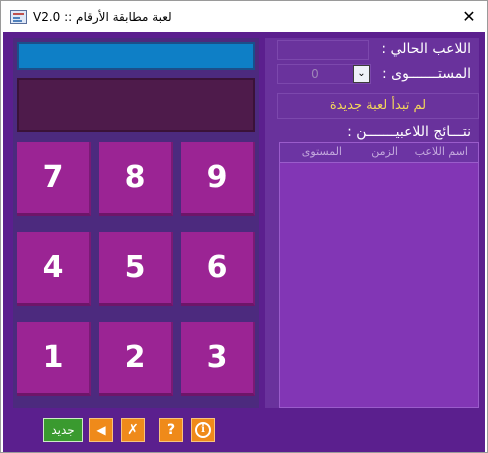 The image size is (488, 453). I want to click on level-value: 0, so click(315, 74).